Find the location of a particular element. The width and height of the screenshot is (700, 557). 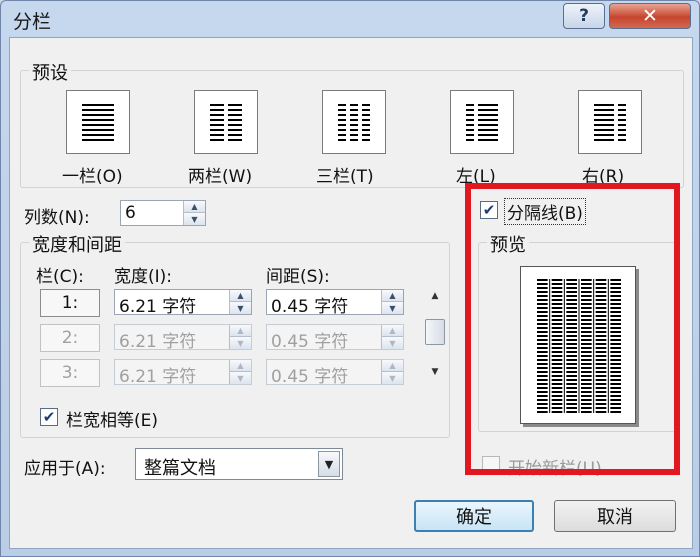

right-column-icon is located at coordinates (610, 122).